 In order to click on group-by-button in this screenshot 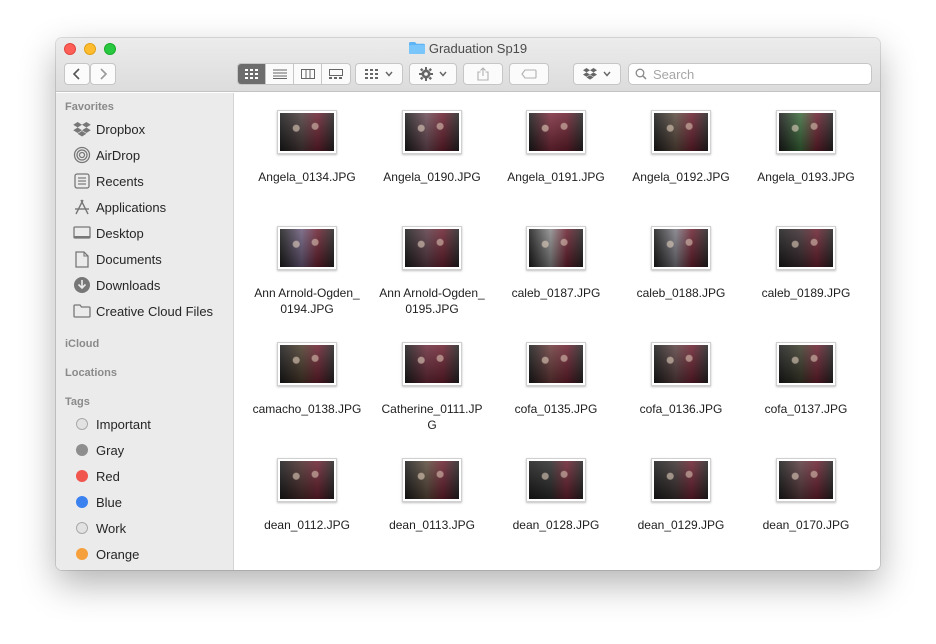, I will do `click(379, 74)`.